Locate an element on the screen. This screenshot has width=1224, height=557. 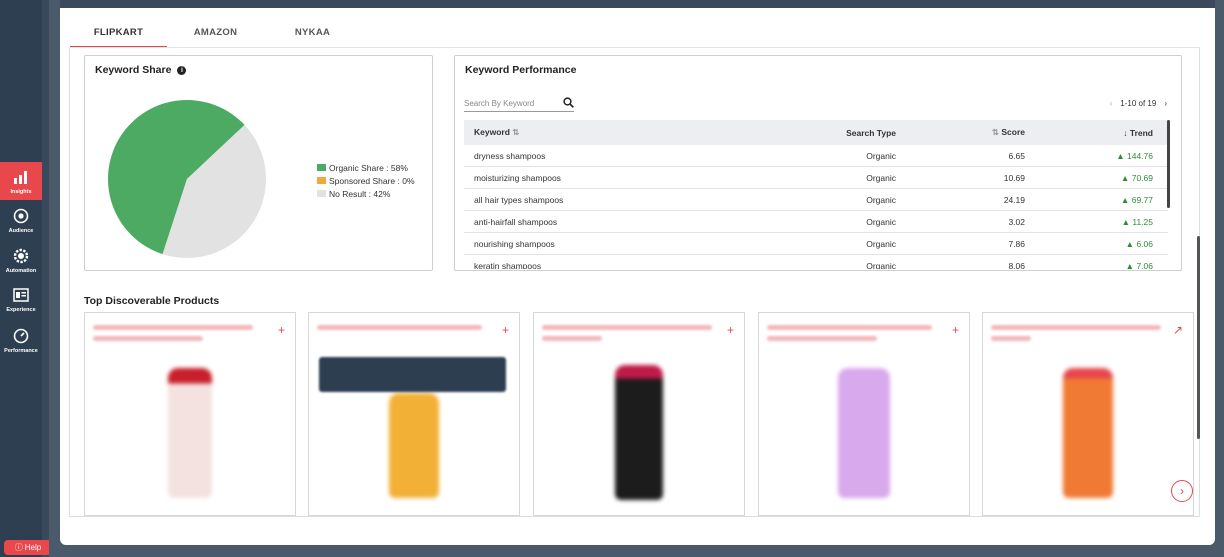
sidebar-item-experience: Experience is located at coordinates (21, 299).